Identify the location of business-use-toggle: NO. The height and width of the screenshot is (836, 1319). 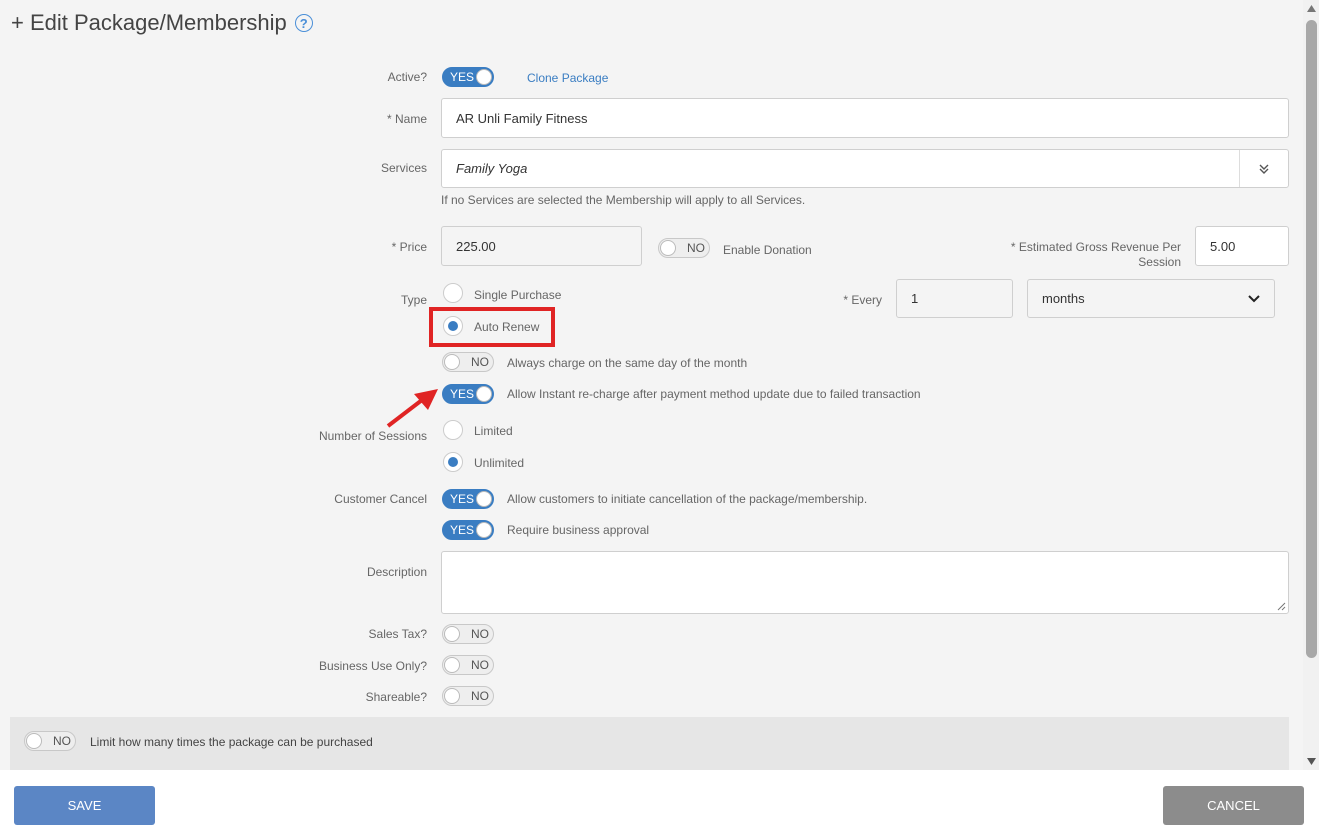
(468, 665).